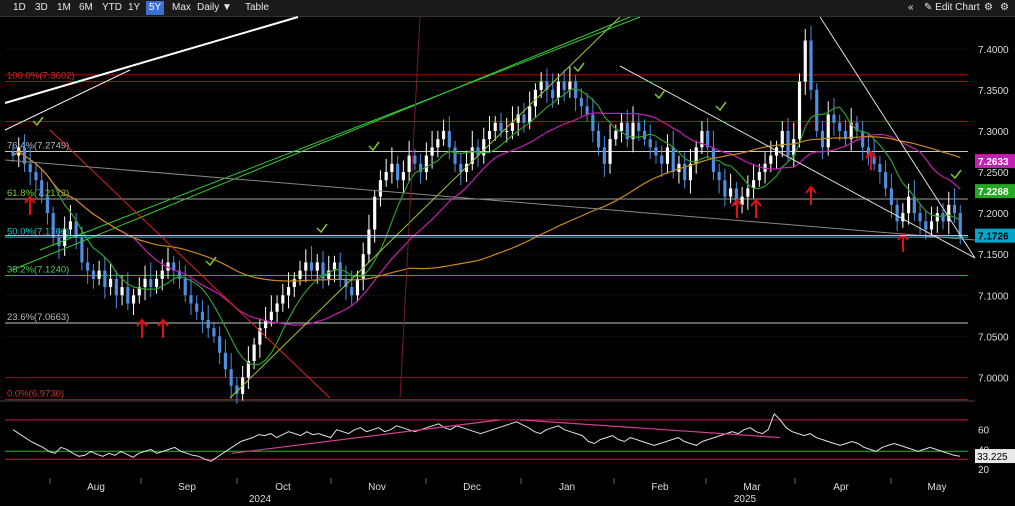 Image resolution: width=1015 pixels, height=506 pixels. What do you see at coordinates (38, 317) in the screenshot?
I see `fib-level-label: 23.6%(7.0663)` at bounding box center [38, 317].